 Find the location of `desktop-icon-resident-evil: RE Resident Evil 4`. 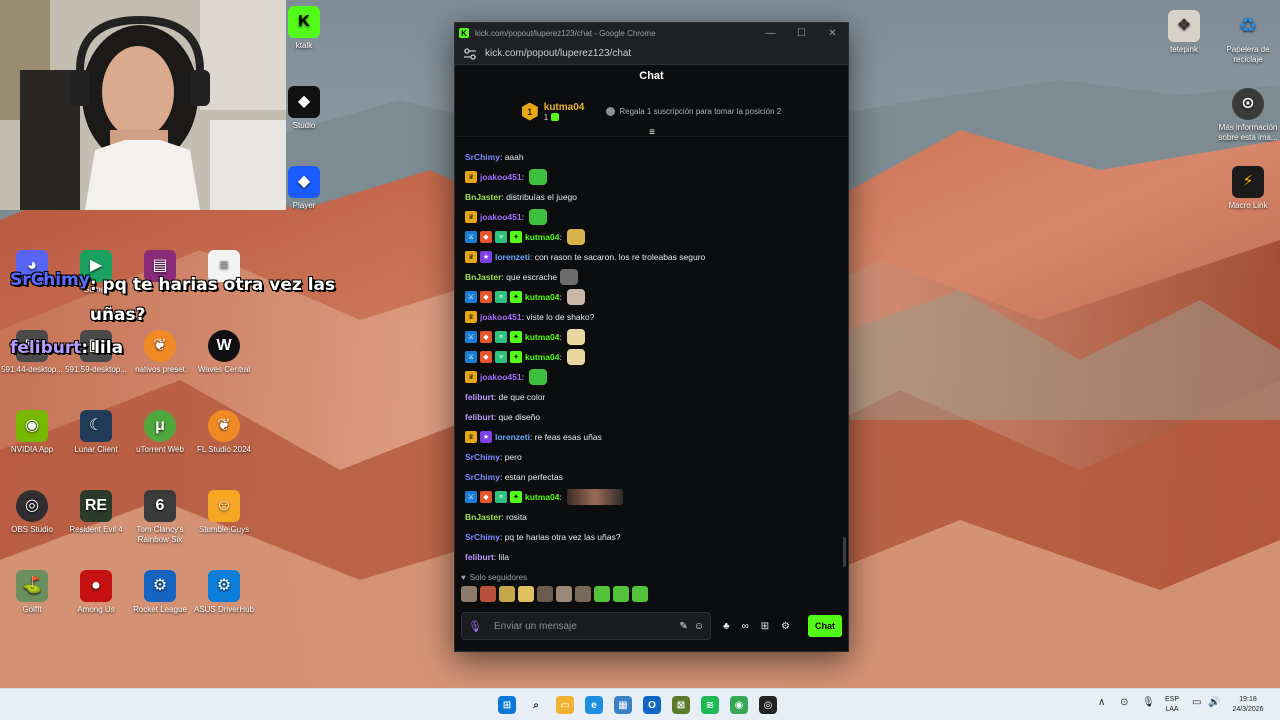

desktop-icon-resident-evil: RE Resident Evil 4 is located at coordinates (96, 512).